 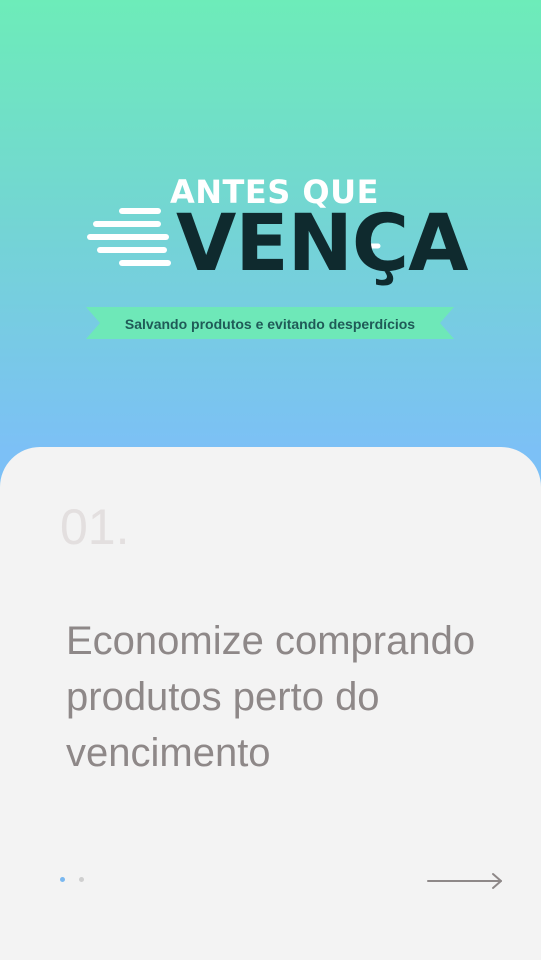 I want to click on step-number: 01., so click(x=95, y=527).